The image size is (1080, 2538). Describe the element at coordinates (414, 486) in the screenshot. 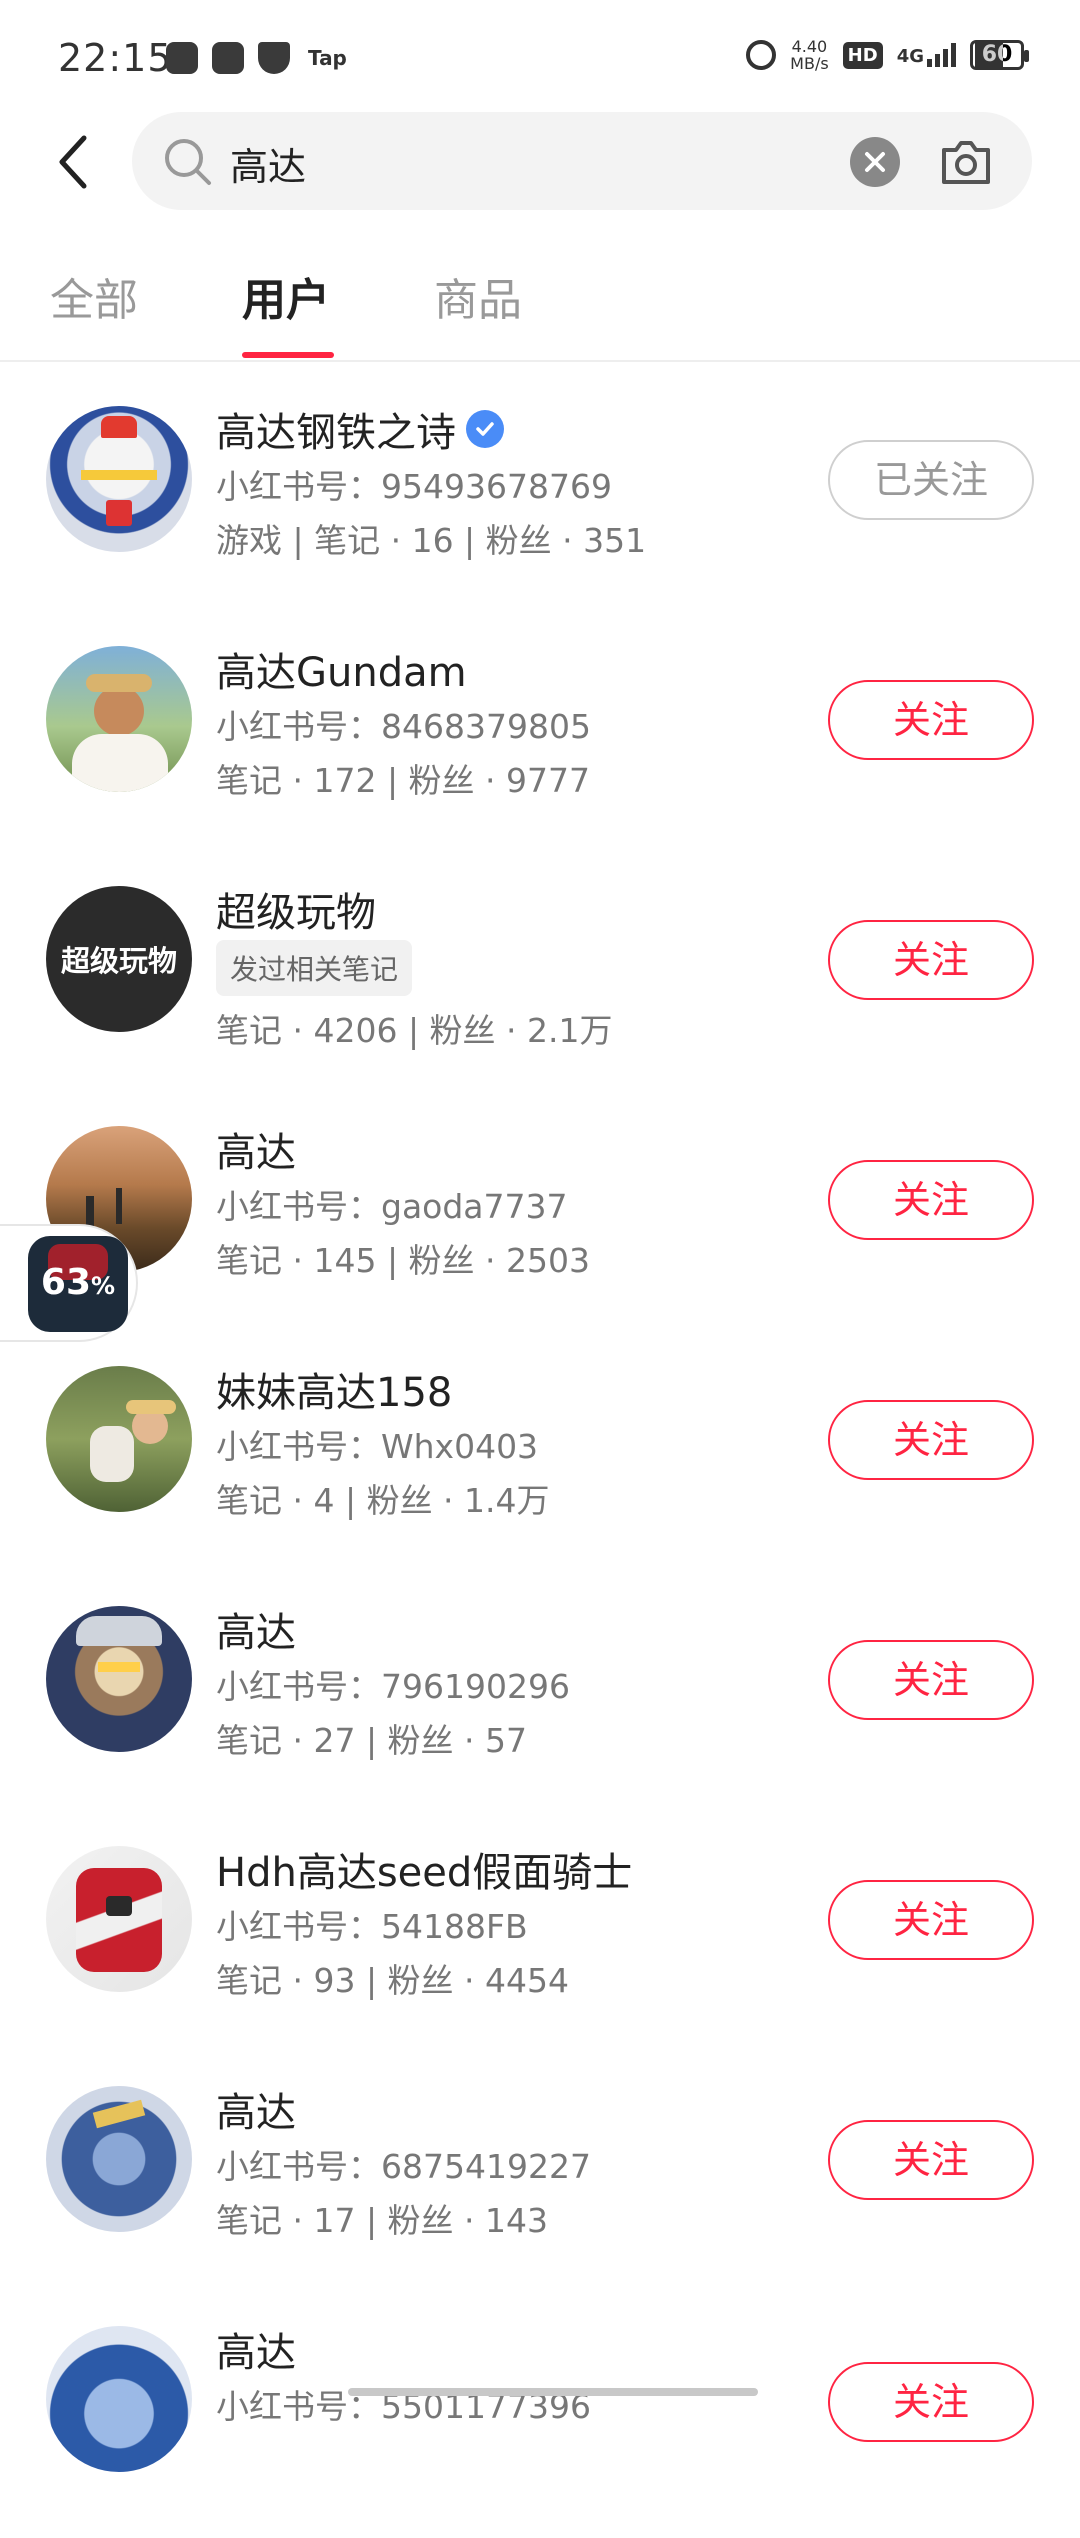

I see `user-id: 小红书号：95493678769` at that location.